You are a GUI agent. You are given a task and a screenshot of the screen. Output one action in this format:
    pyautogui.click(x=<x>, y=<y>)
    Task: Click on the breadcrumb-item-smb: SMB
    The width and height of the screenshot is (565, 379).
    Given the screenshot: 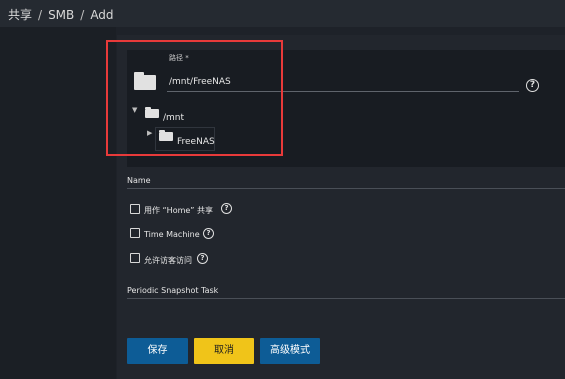 What is the action you would take?
    pyautogui.click(x=61, y=15)
    